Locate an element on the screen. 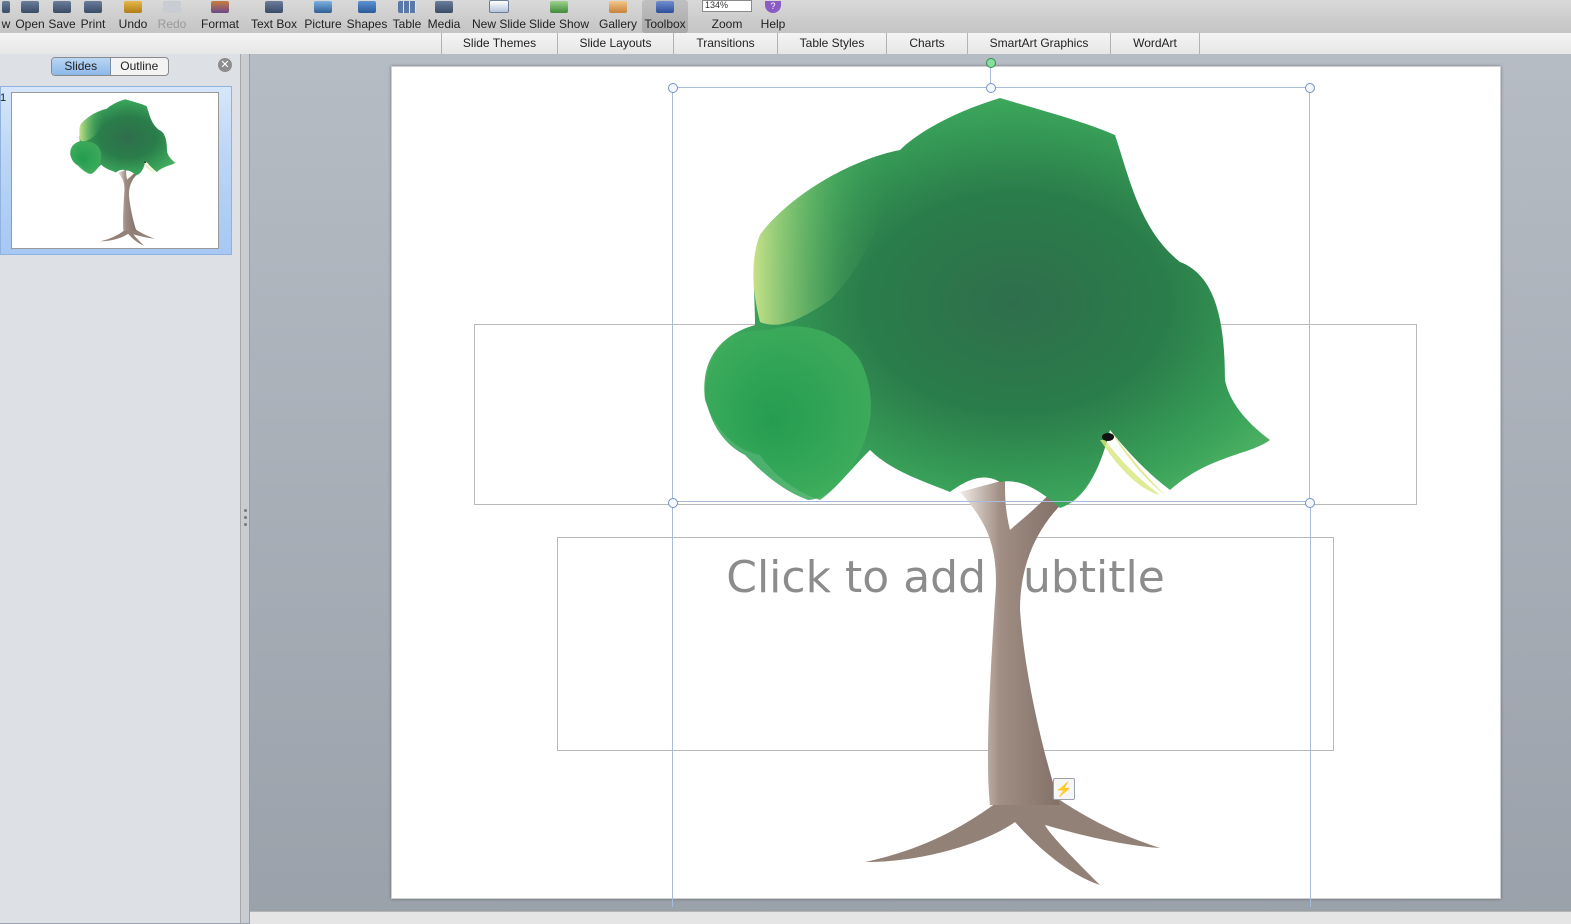 The image size is (1571, 924). tab-table-styles: Table Styles is located at coordinates (831, 43).